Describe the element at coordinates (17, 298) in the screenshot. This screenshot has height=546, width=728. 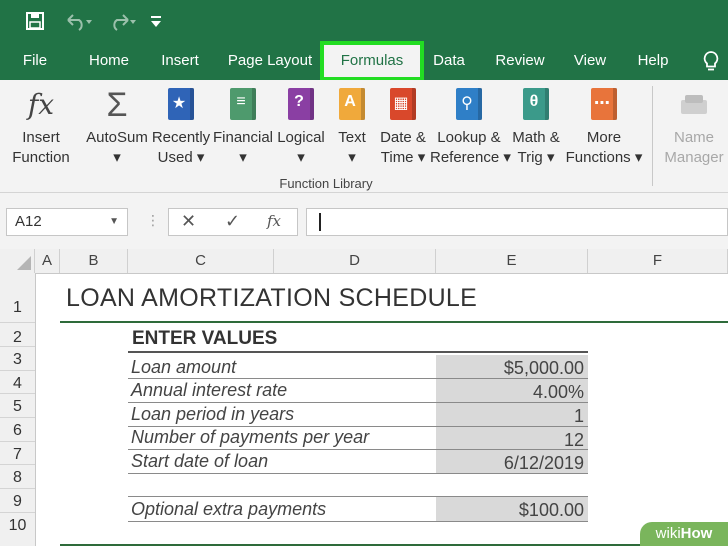
I see `row-header-1: 1` at that location.